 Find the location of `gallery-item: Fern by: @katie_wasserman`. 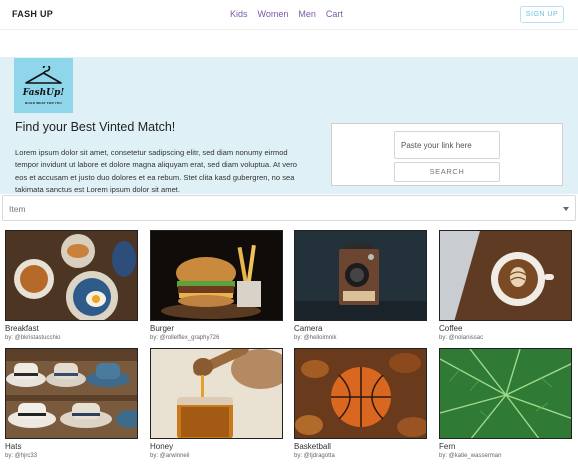

gallery-item: Fern by: @katie_wasserman is located at coordinates (505, 403).